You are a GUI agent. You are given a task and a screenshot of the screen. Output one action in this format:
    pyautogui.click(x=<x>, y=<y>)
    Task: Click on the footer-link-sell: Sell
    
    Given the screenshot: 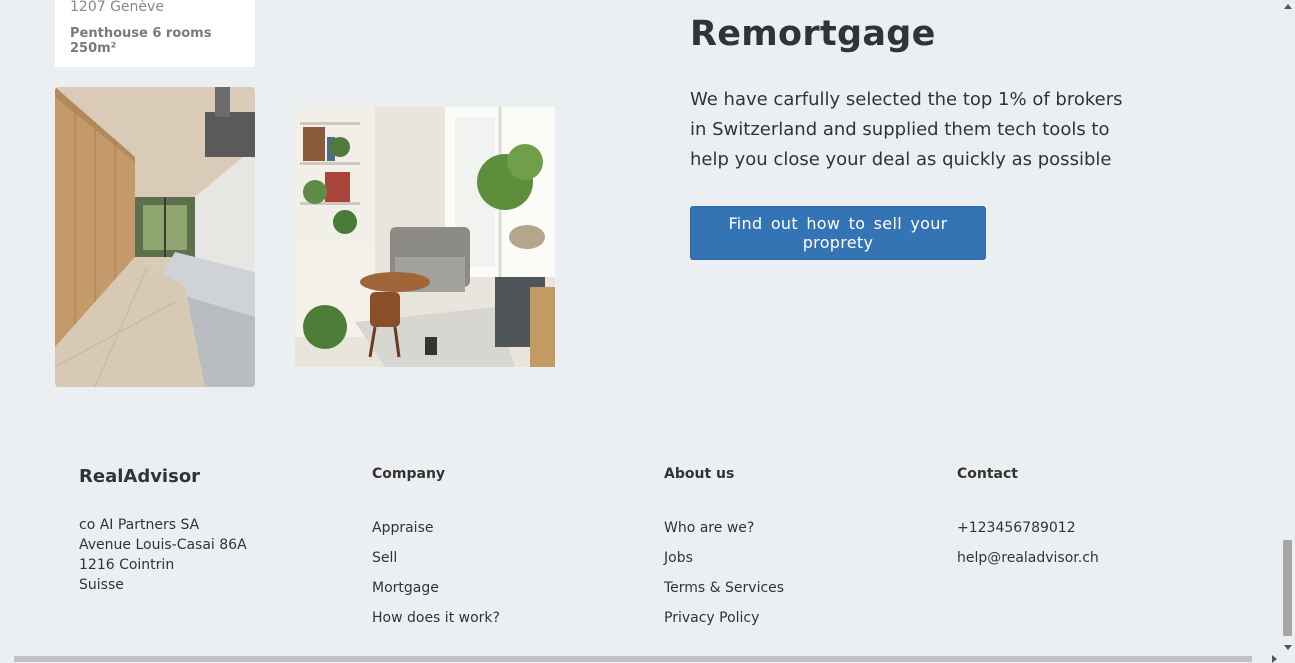 What is the action you would take?
    pyautogui.click(x=384, y=558)
    